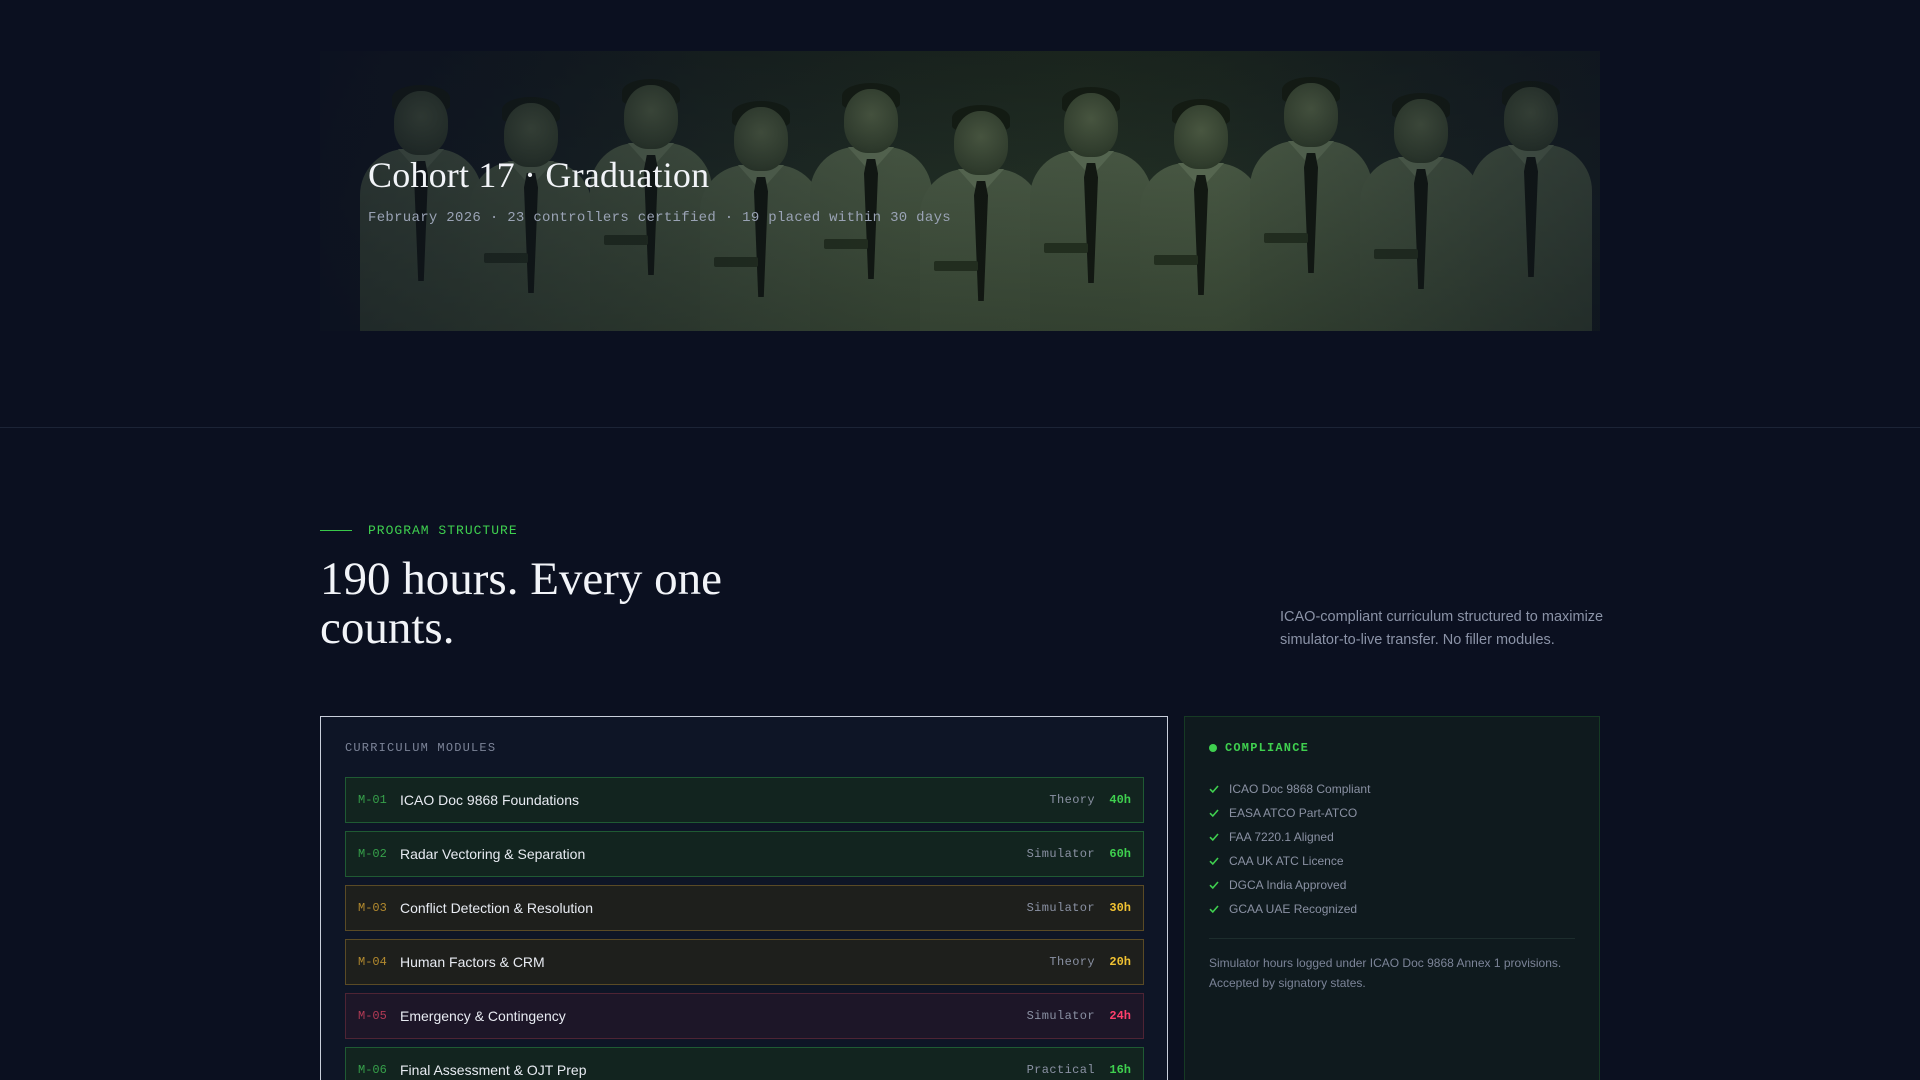 This screenshot has height=1080, width=1920. I want to click on module-code: M-06, so click(372, 1070).